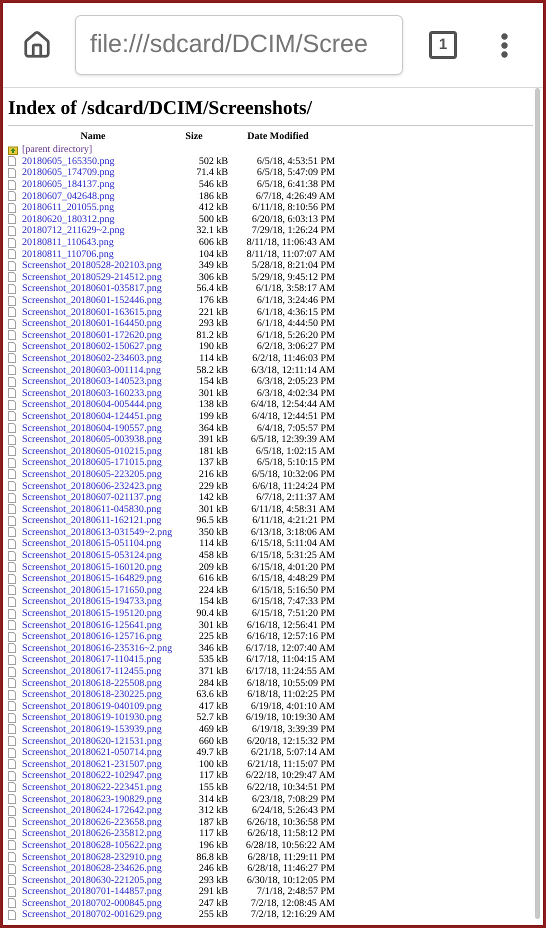  What do you see at coordinates (102, 648) in the screenshot?
I see `file-link: Screenshot_20180616-235316~2.png` at bounding box center [102, 648].